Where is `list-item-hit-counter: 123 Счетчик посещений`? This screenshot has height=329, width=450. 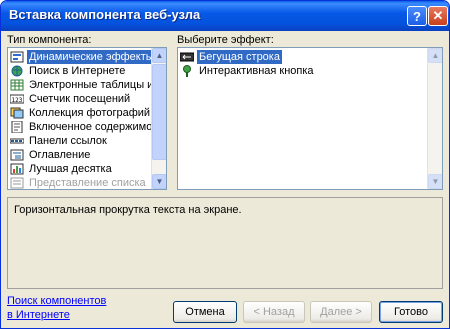 list-item-hit-counter: 123 Счетчик посещений is located at coordinates (70, 99).